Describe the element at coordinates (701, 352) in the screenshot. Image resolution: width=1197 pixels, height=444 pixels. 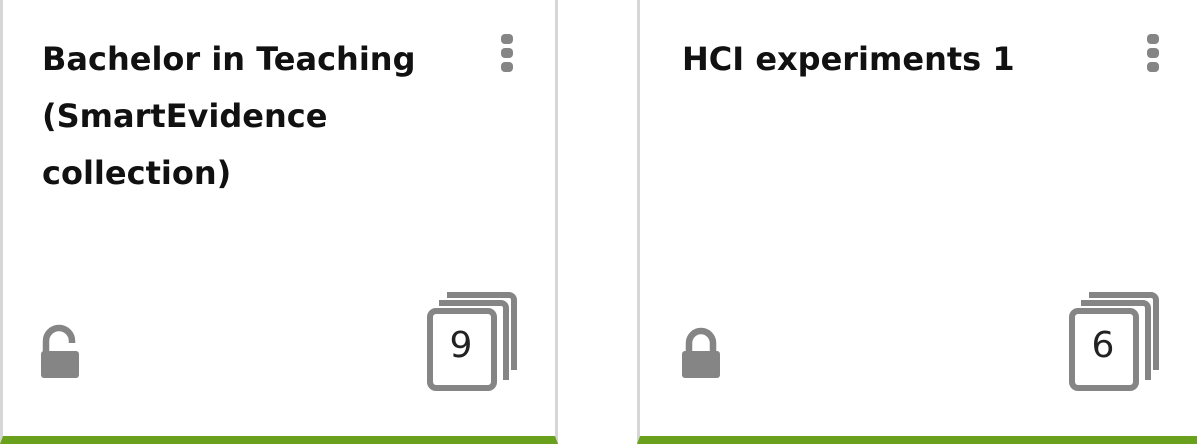
I see `locked-padlock-icon` at that location.